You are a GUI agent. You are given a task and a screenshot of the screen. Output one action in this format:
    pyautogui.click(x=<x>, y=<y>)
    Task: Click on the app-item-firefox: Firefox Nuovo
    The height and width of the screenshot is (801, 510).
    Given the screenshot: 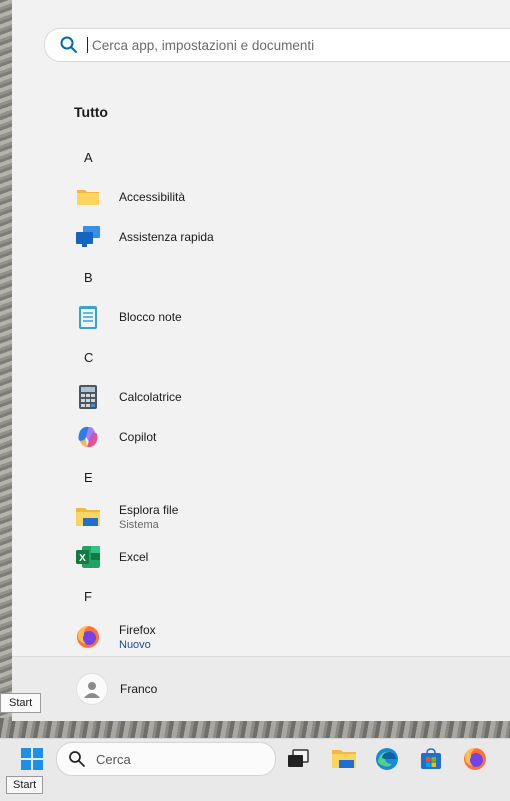 What is the action you would take?
    pyautogui.click(x=284, y=637)
    